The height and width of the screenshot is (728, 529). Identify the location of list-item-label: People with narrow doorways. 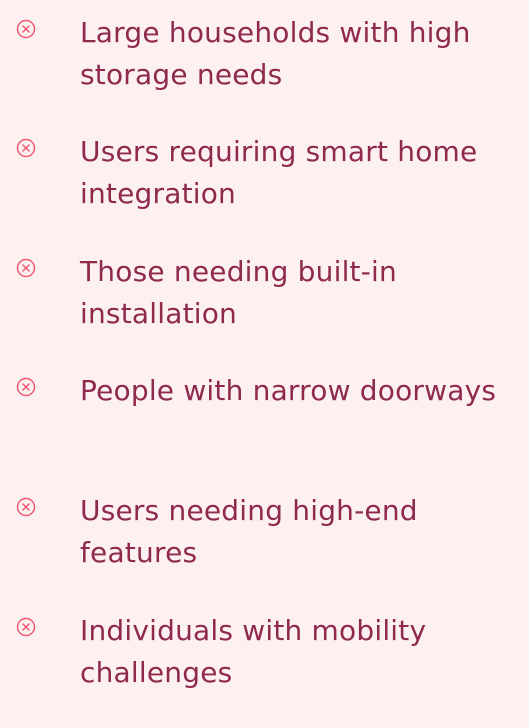
(288, 390).